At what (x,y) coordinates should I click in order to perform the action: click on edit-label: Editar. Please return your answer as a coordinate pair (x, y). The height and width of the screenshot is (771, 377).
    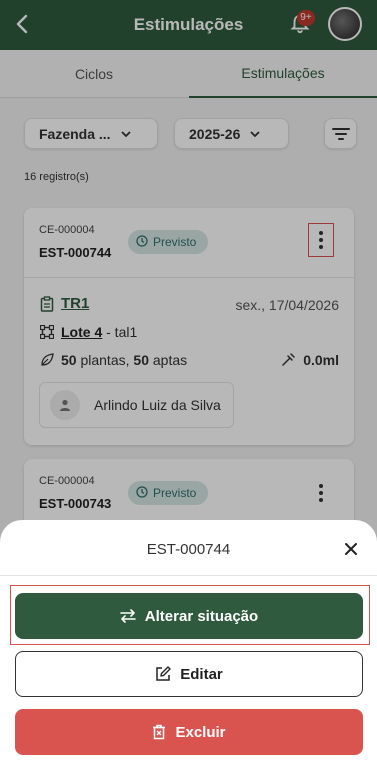
    Looking at the image, I should click on (201, 674).